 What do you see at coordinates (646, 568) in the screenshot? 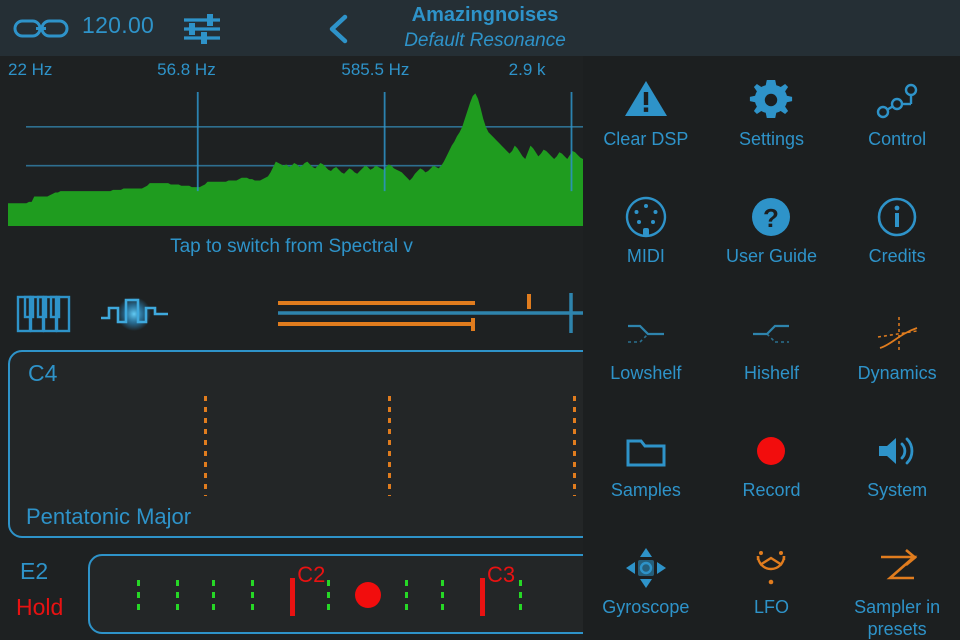
I see `gyroscope-dpad-icon` at bounding box center [646, 568].